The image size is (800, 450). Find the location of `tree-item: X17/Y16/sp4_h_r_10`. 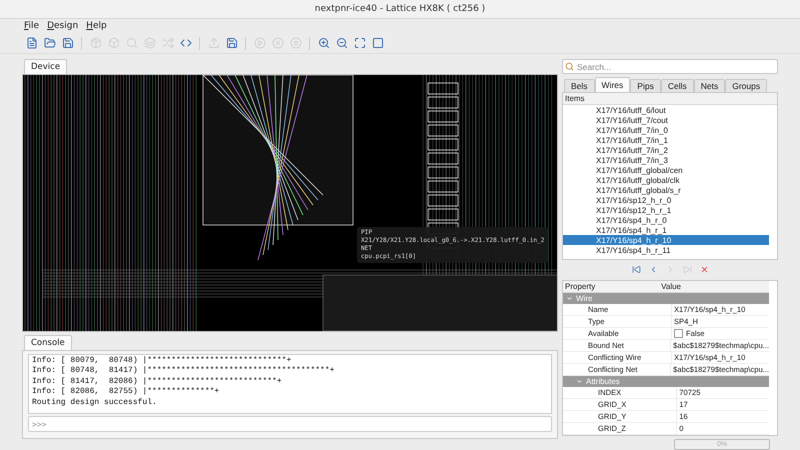

tree-item: X17/Y16/sp4_h_r_10 is located at coordinates (666, 240).